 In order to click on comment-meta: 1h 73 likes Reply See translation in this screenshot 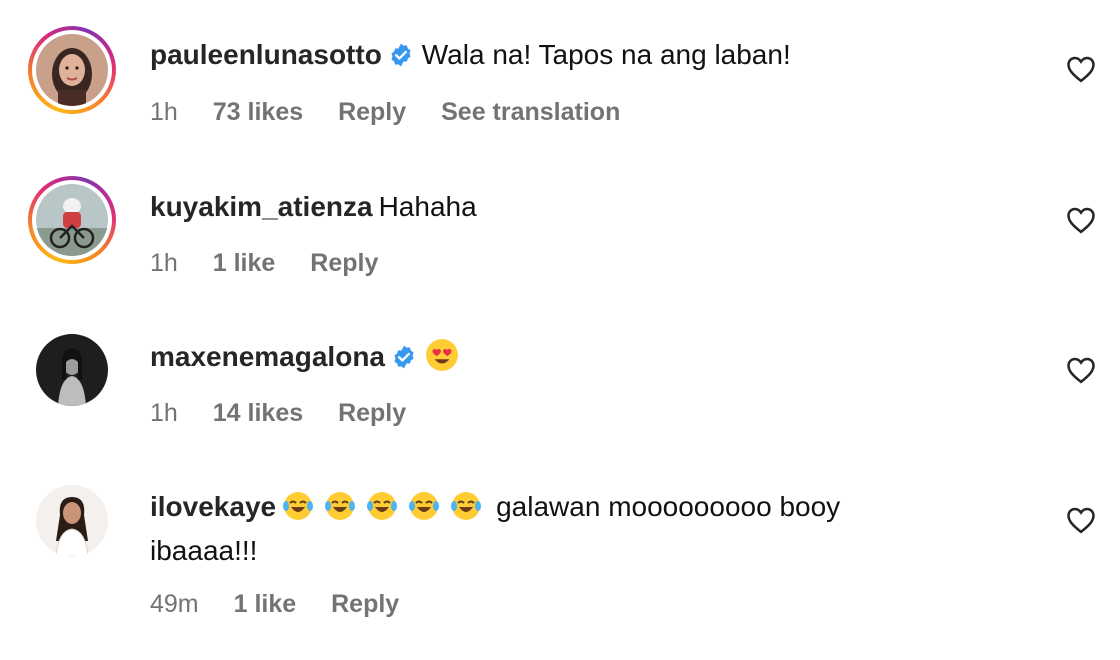, I will do `click(399, 112)`.